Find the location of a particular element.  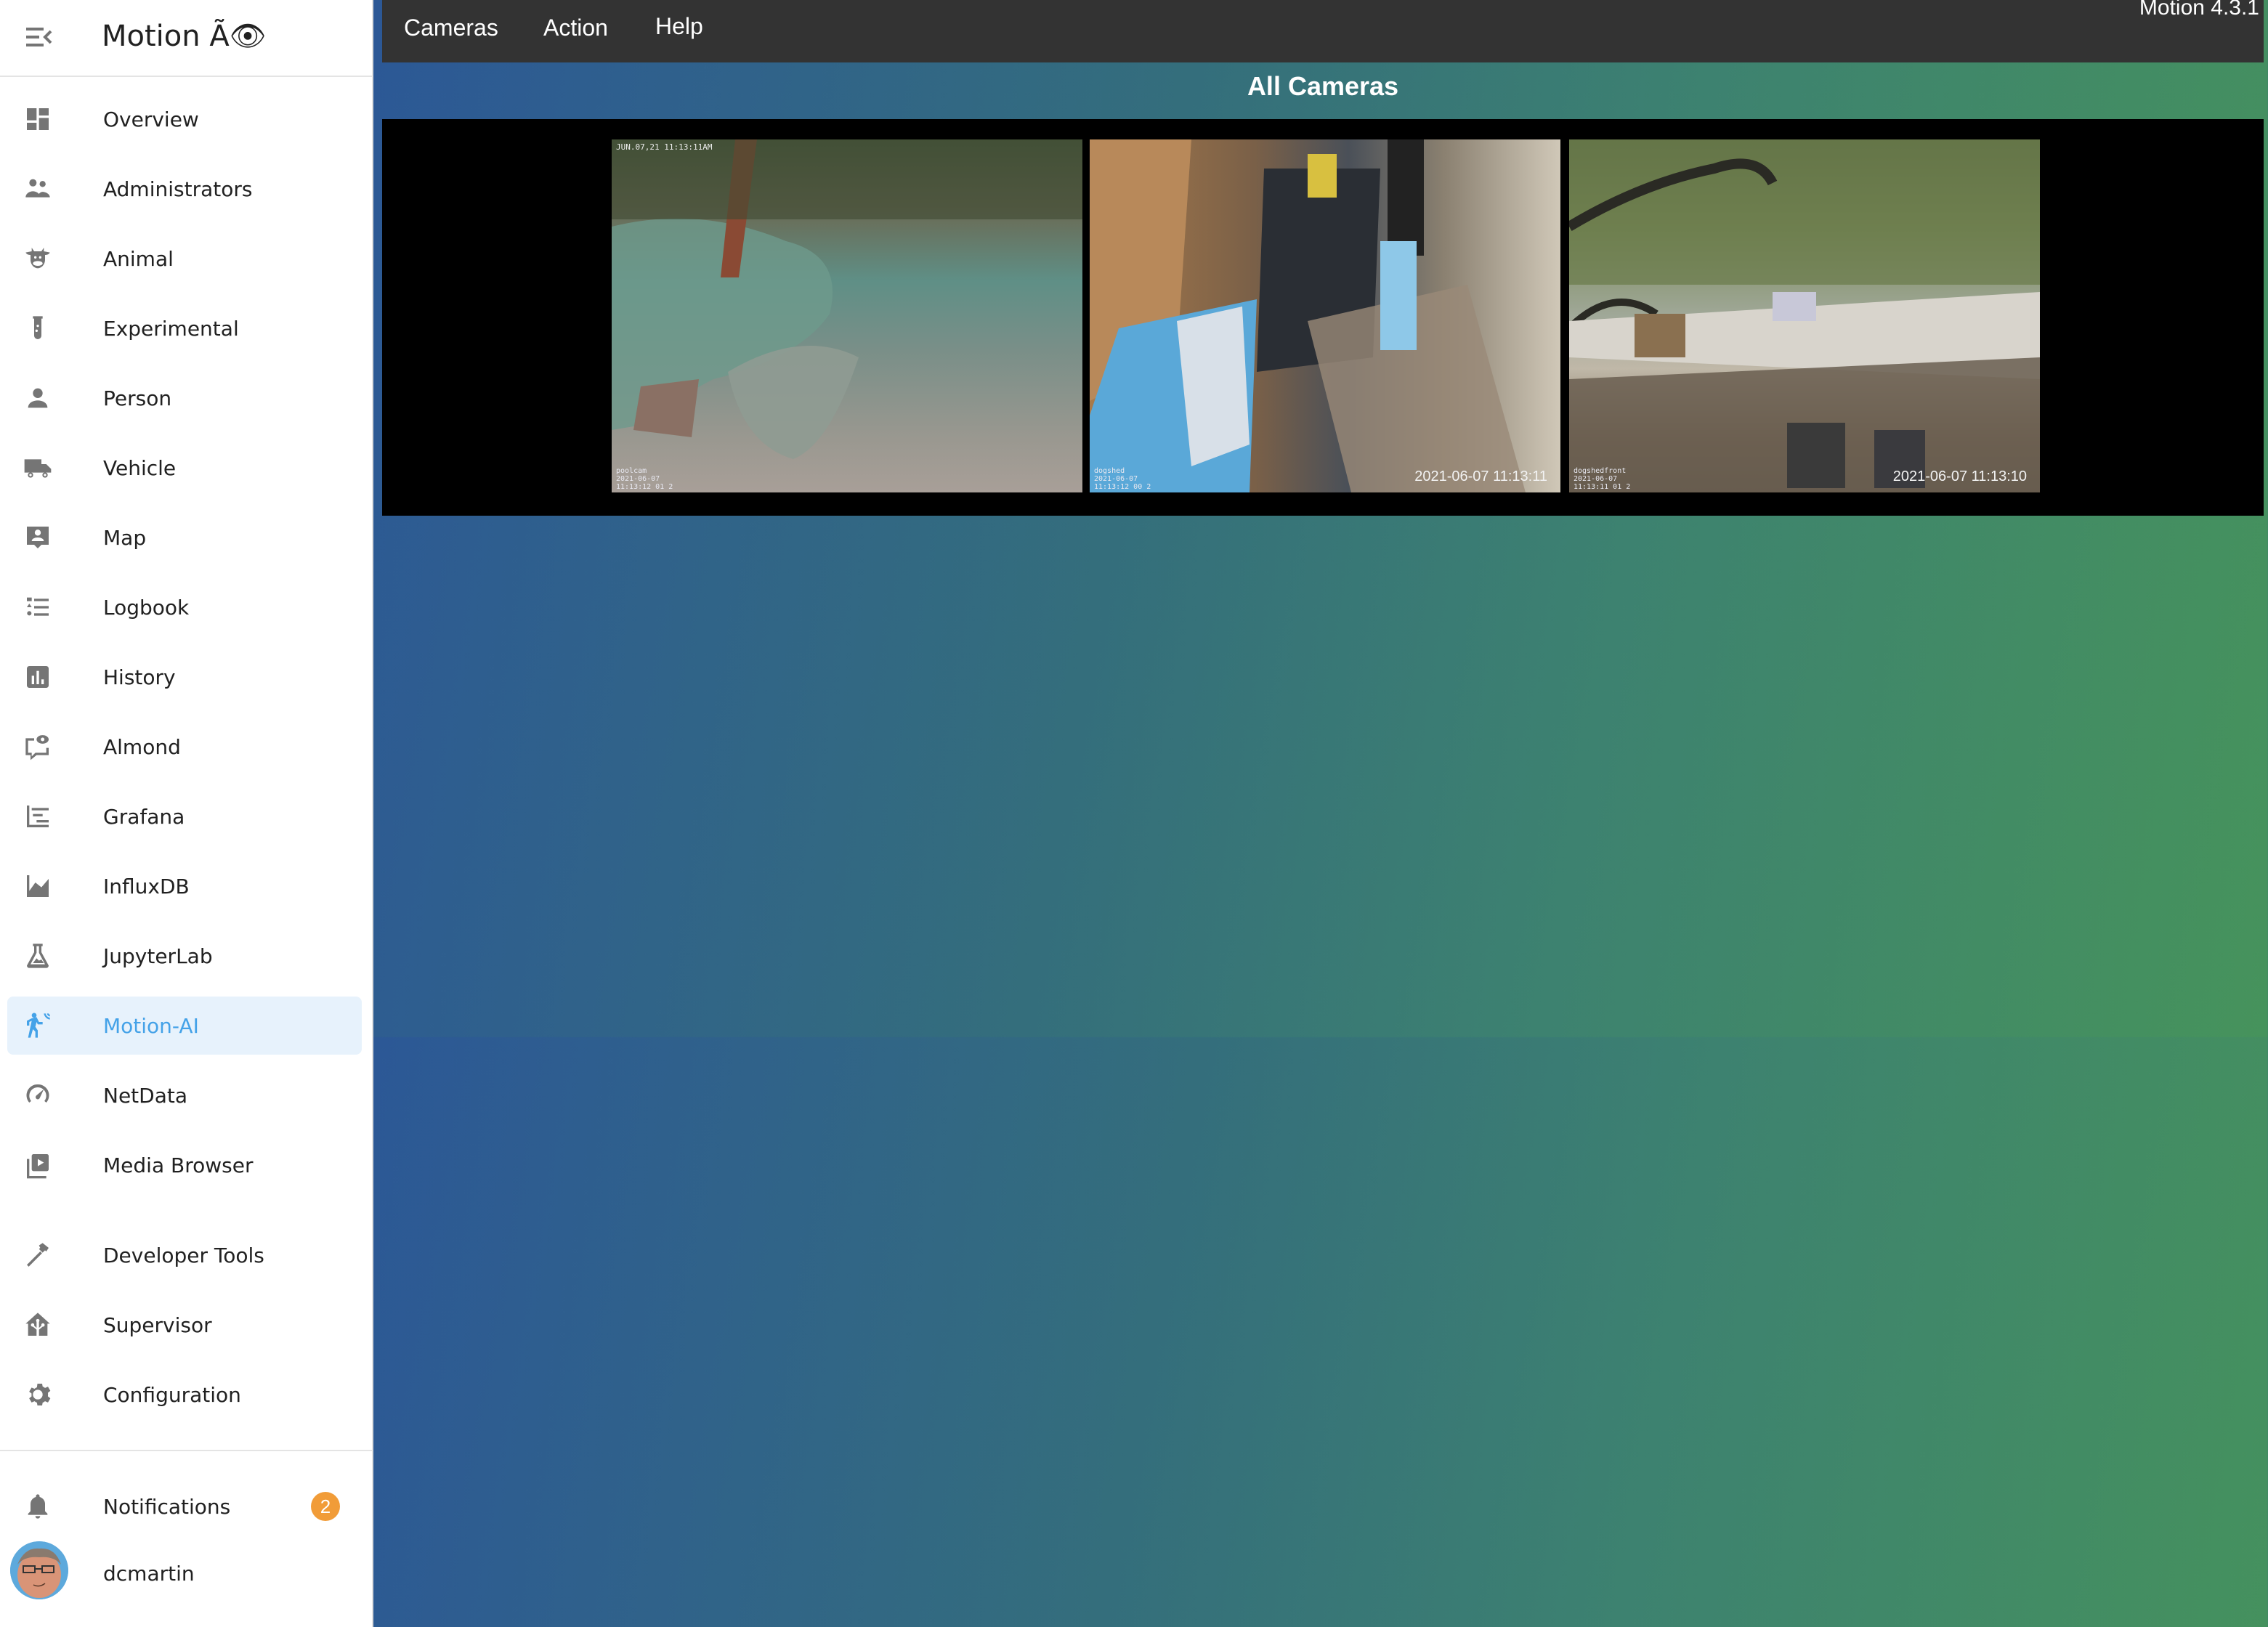

sidebar-item-label: History is located at coordinates (139, 677).